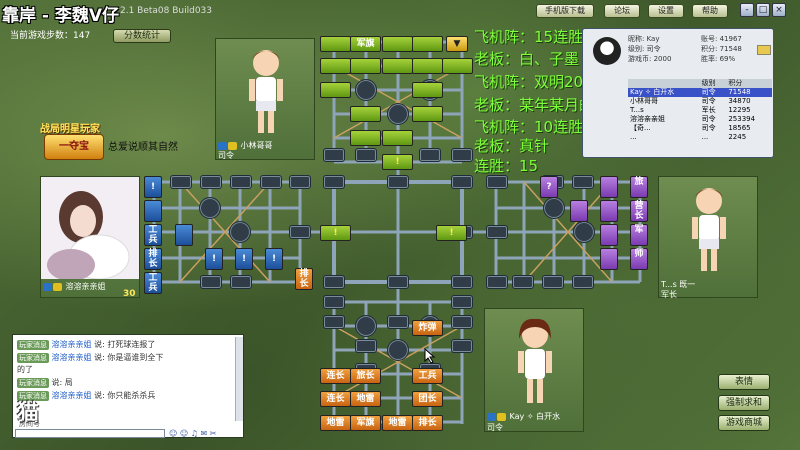 The width and height of the screenshot is (800, 450). Describe the element at coordinates (700, 110) in the screenshot. I see `table-row: T...s 军长 12295` at that location.